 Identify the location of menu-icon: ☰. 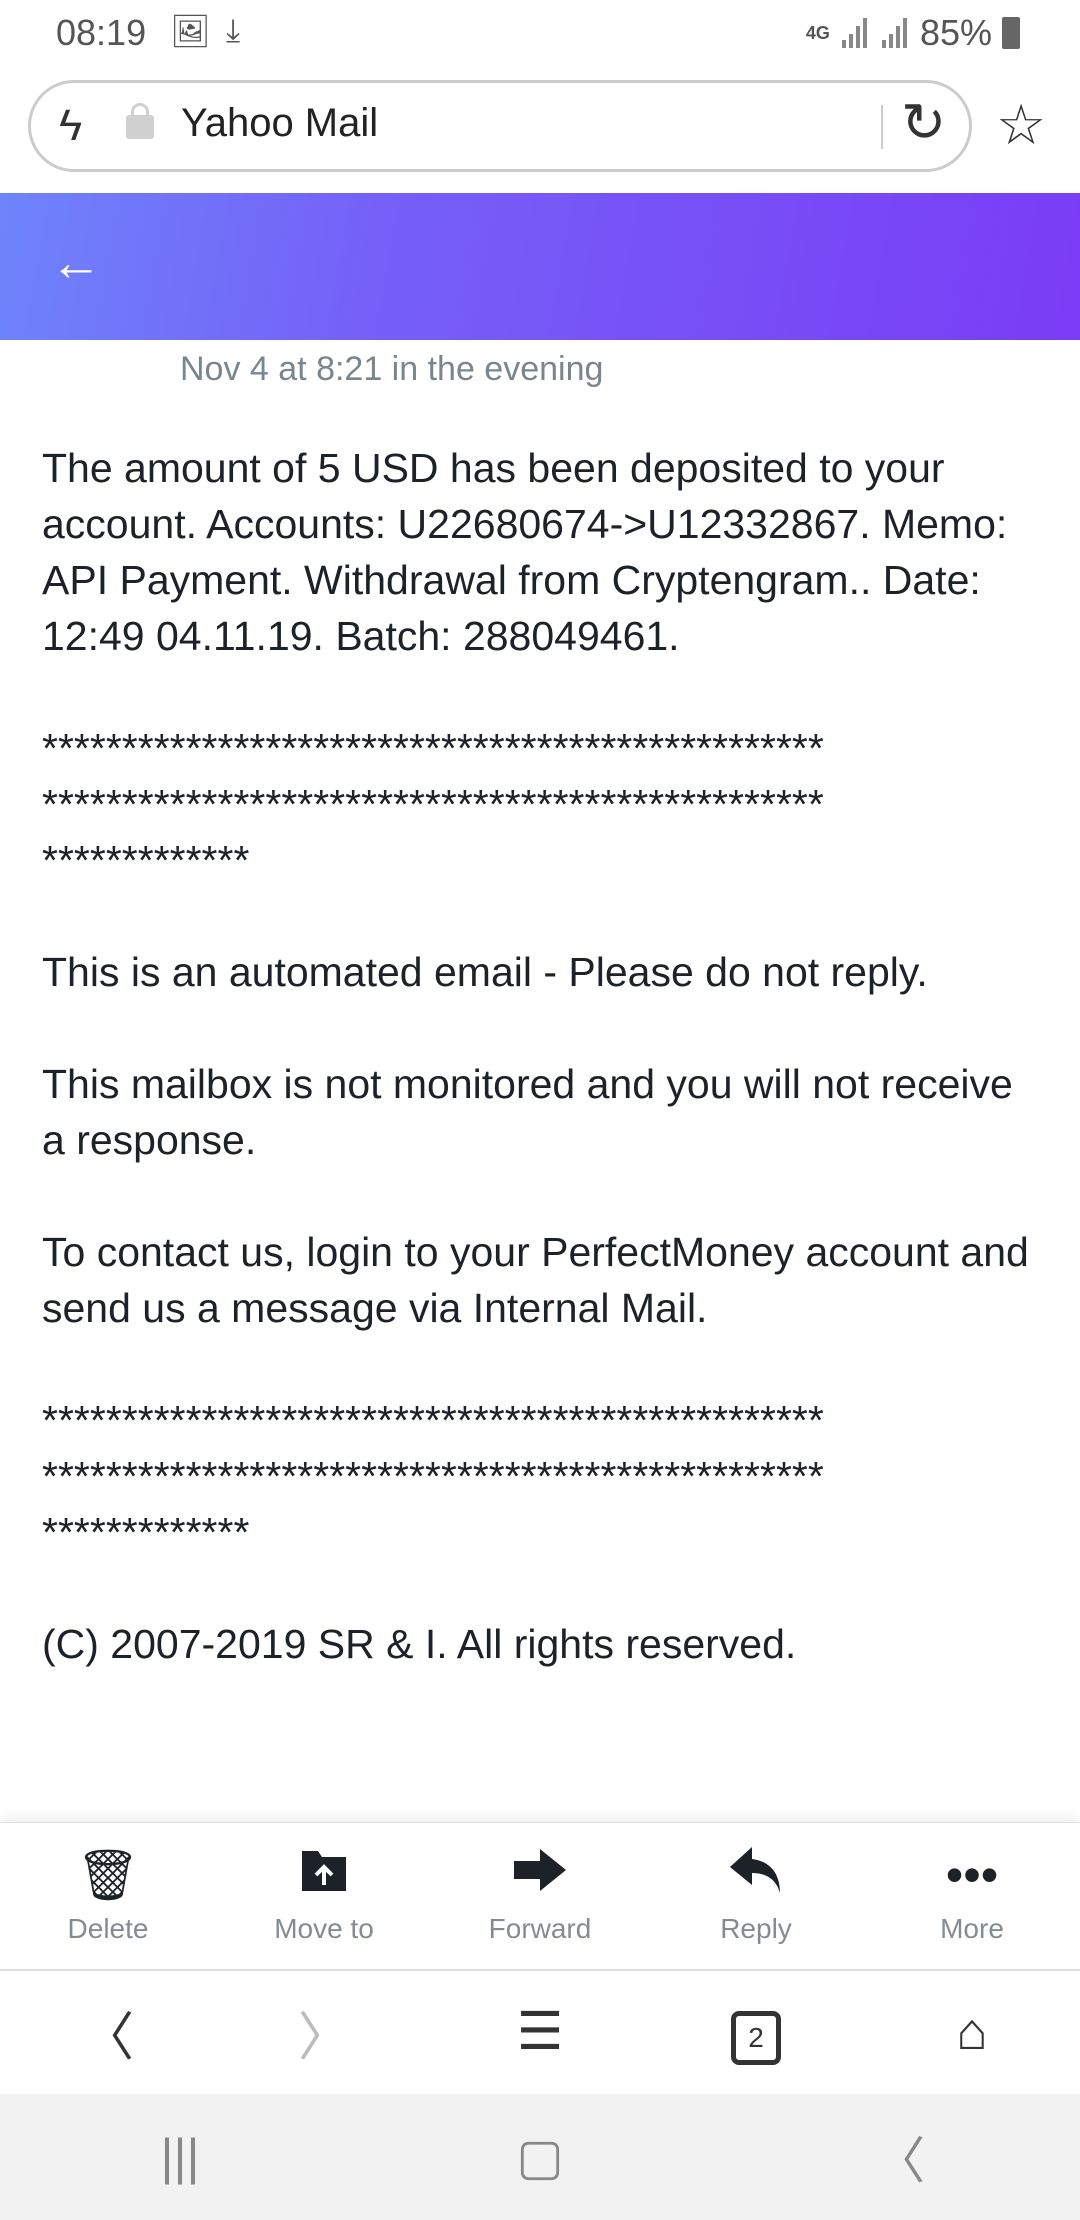
(540, 2032).